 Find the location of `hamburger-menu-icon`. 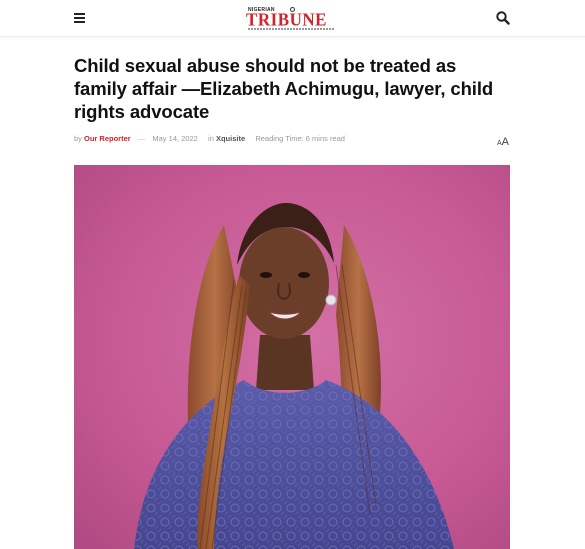

hamburger-menu-icon is located at coordinates (80, 18).